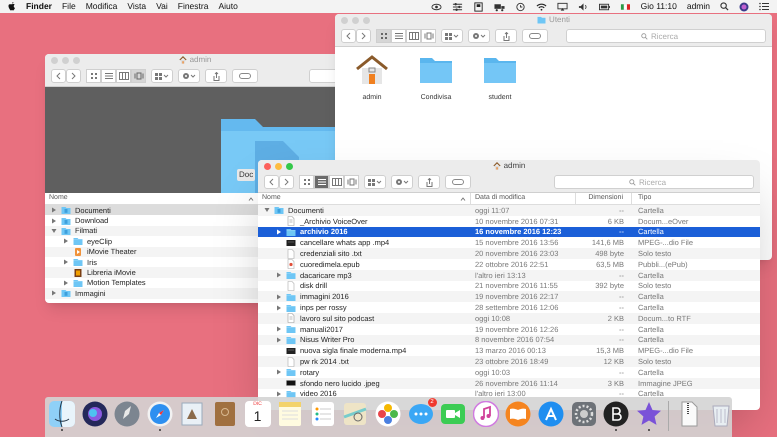 The height and width of the screenshot is (437, 777). Describe the element at coordinates (12, 6) in the screenshot. I see `apple-icon` at that location.